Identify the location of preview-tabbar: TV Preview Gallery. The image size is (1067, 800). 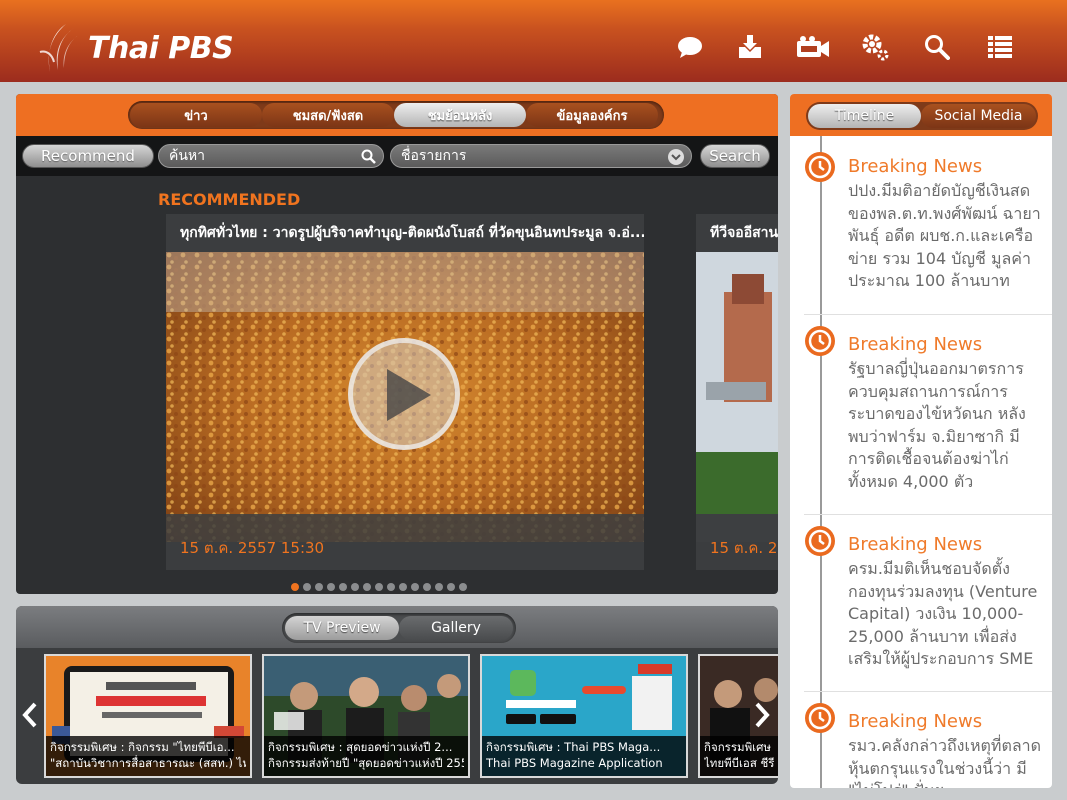
(397, 627).